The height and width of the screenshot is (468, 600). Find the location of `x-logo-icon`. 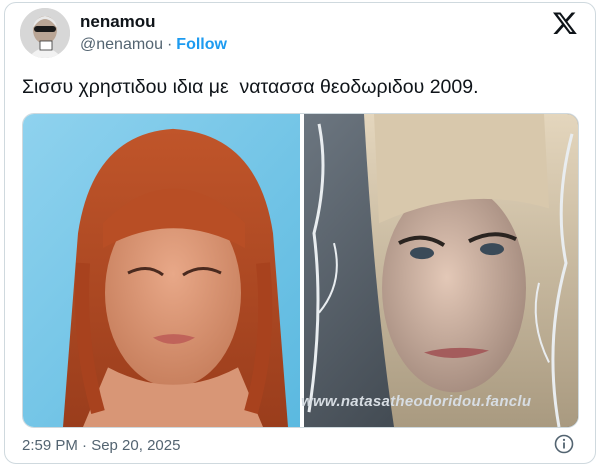

x-logo-icon is located at coordinates (565, 23).